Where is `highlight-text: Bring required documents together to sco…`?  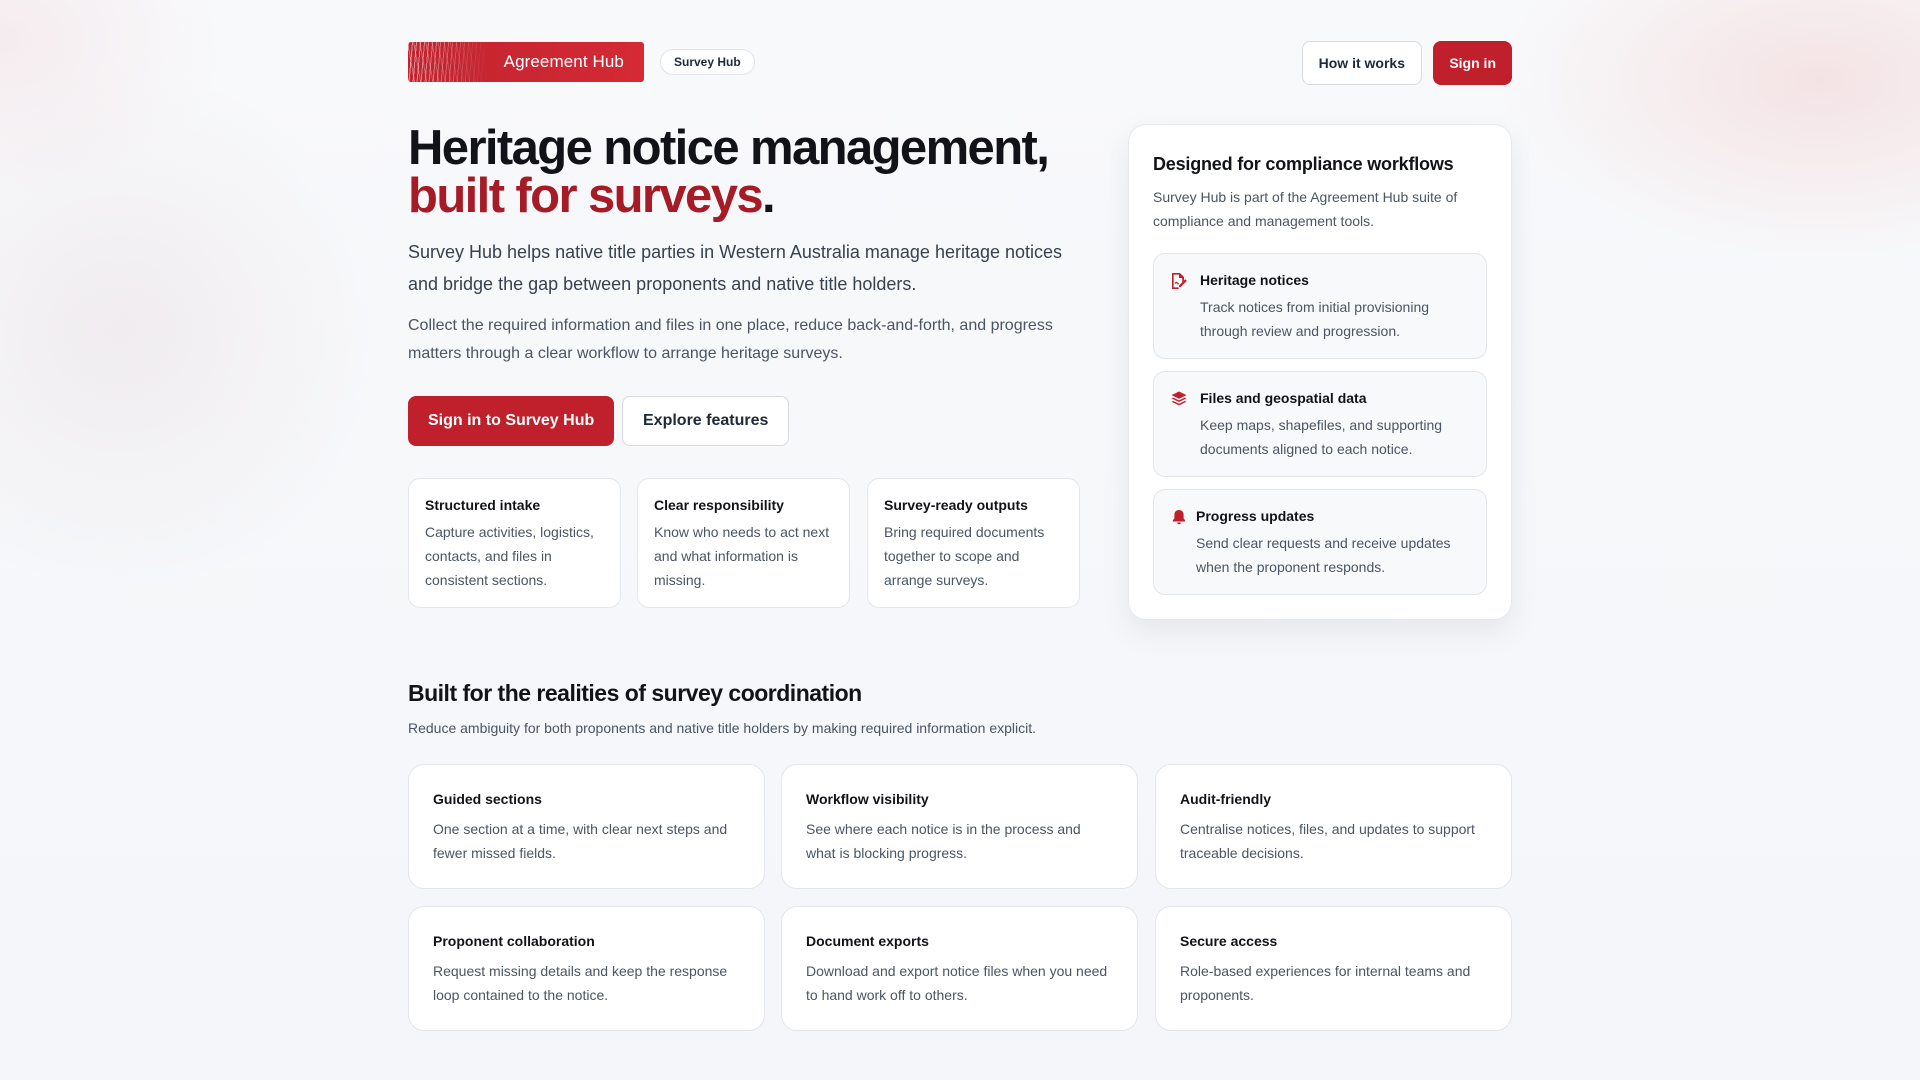
highlight-text: Bring required documents together to sco… is located at coordinates (964, 556).